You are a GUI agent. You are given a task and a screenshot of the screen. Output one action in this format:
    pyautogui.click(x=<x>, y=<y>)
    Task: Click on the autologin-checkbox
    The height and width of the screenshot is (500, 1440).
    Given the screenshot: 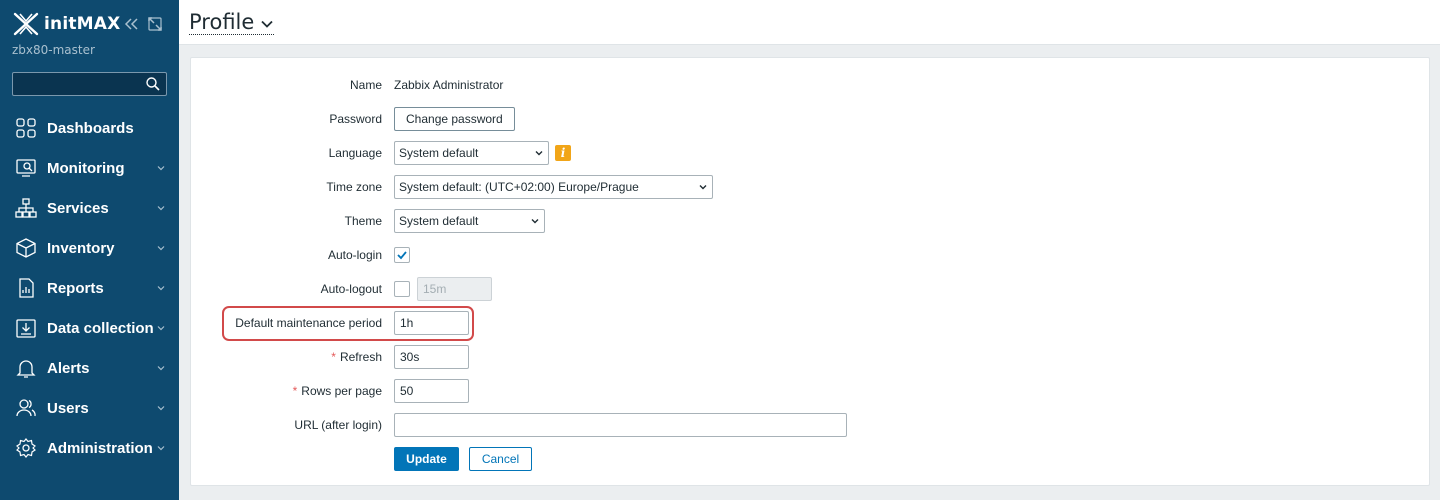 What is the action you would take?
    pyautogui.click(x=402, y=255)
    